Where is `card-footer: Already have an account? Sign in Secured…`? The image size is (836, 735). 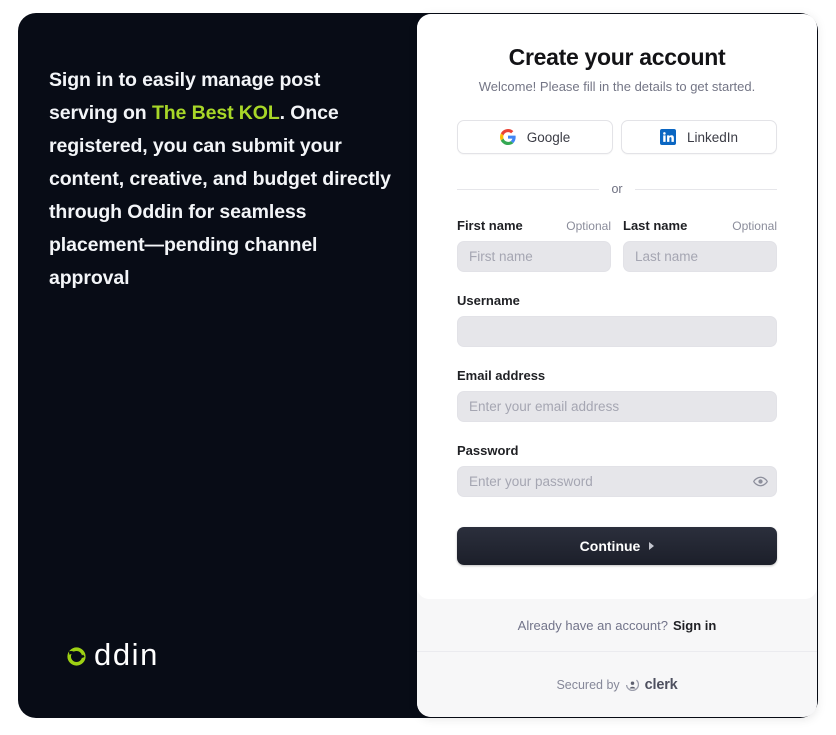 card-footer: Already have an account? Sign in Secured… is located at coordinates (617, 658).